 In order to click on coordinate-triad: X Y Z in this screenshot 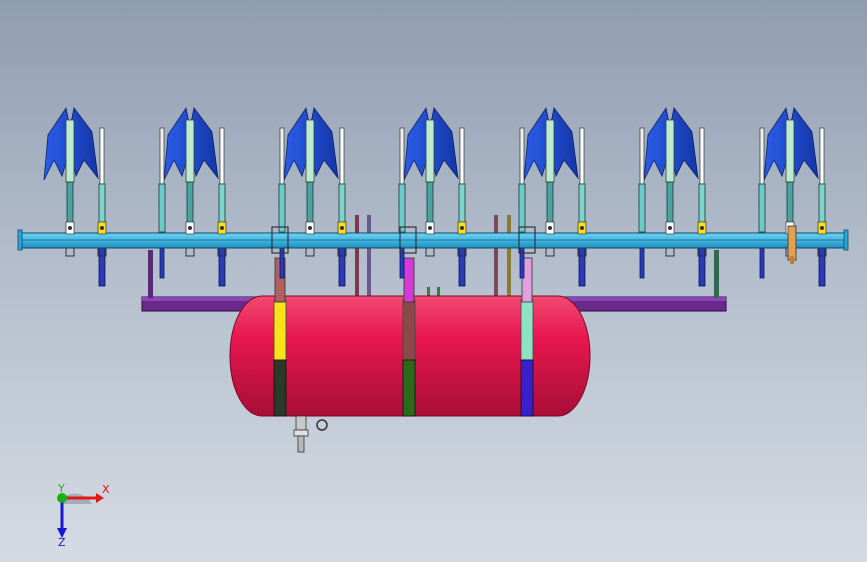, I will do `click(83, 515)`.